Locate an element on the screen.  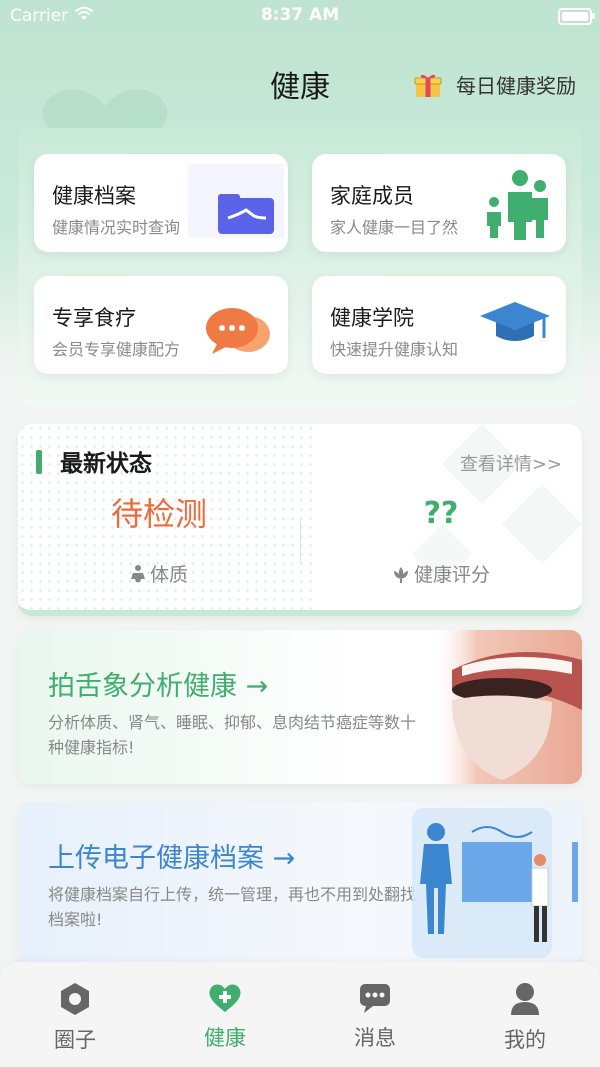
tile-title: 专享食疗 is located at coordinates (94, 318).